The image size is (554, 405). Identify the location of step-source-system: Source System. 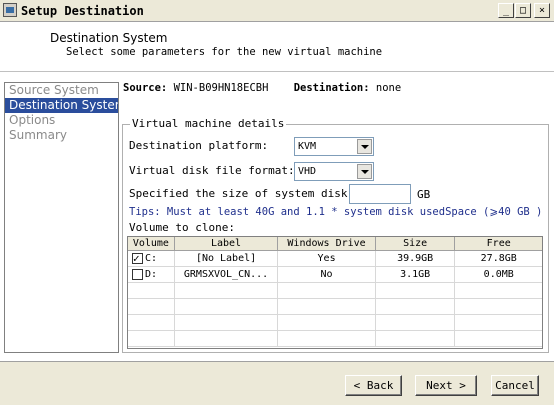
(54, 90).